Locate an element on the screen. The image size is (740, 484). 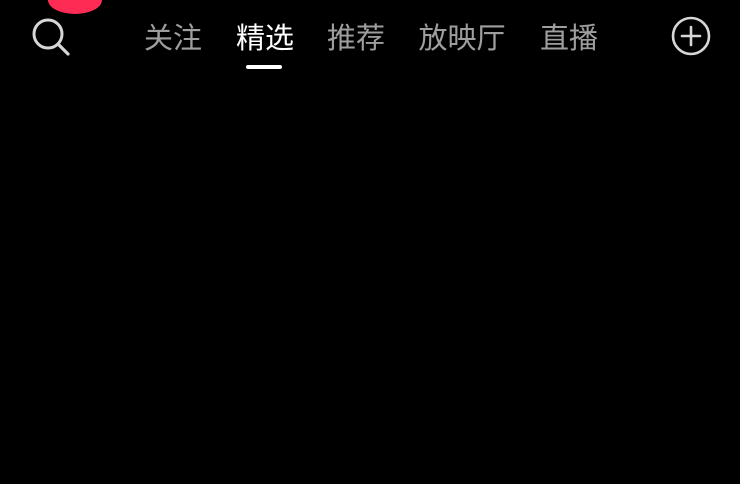
tab-featured: 精选 is located at coordinates (265, 38).